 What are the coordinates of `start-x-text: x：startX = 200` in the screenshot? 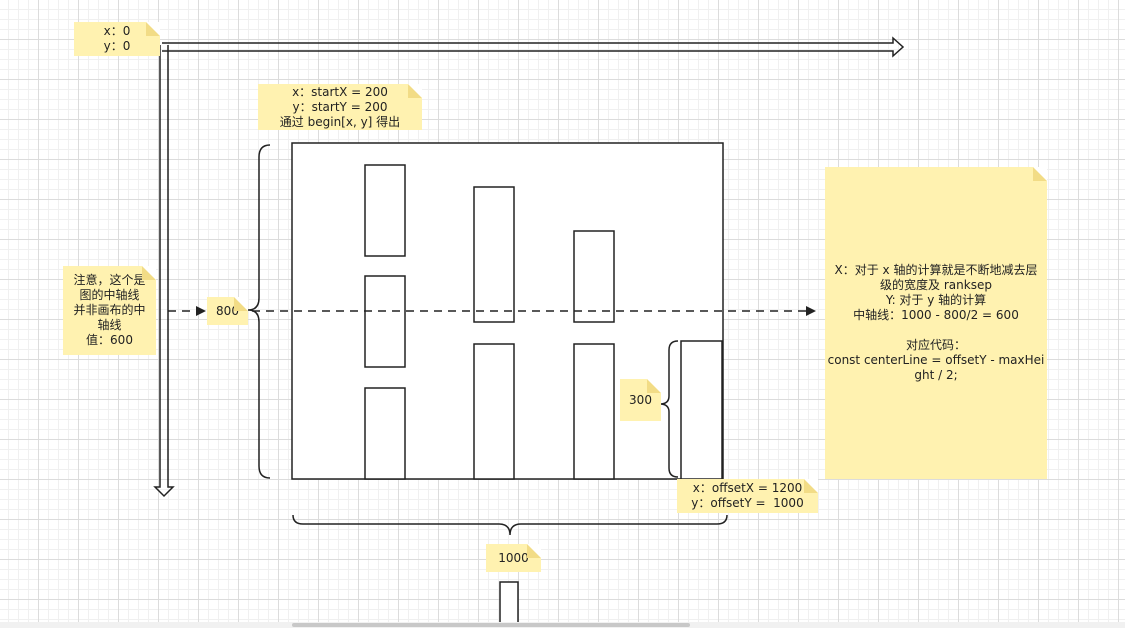 It's located at (340, 91).